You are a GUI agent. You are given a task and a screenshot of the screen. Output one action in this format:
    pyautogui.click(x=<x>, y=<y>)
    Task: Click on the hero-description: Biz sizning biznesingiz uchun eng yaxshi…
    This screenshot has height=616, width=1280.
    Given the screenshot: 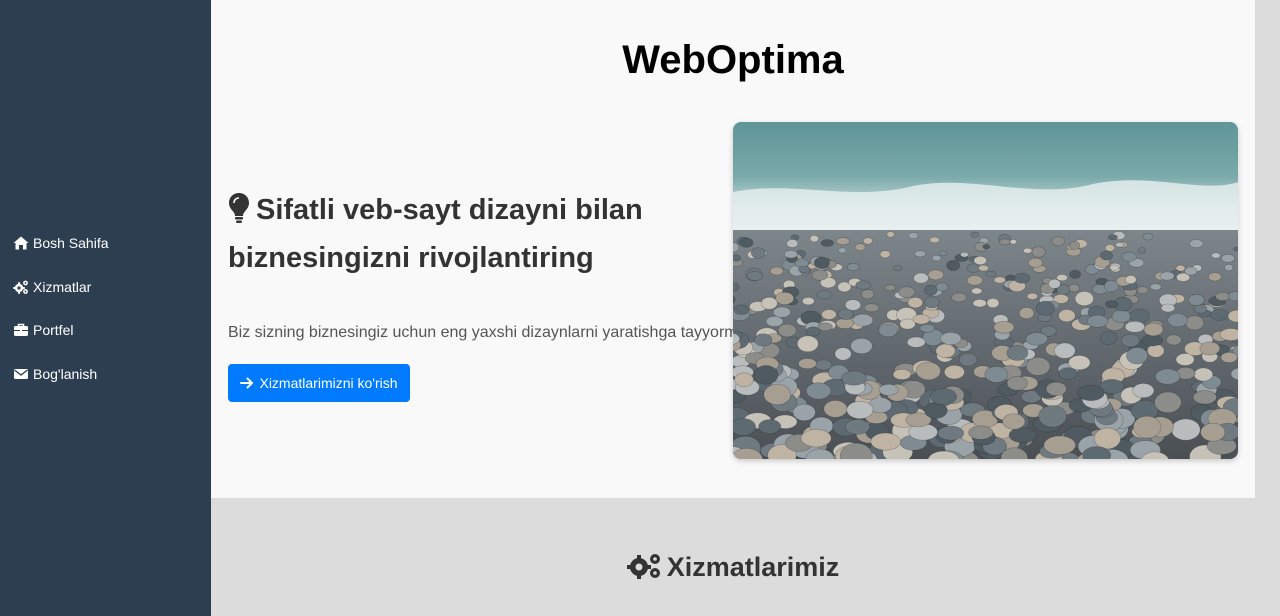 What is the action you would take?
    pyautogui.click(x=491, y=332)
    